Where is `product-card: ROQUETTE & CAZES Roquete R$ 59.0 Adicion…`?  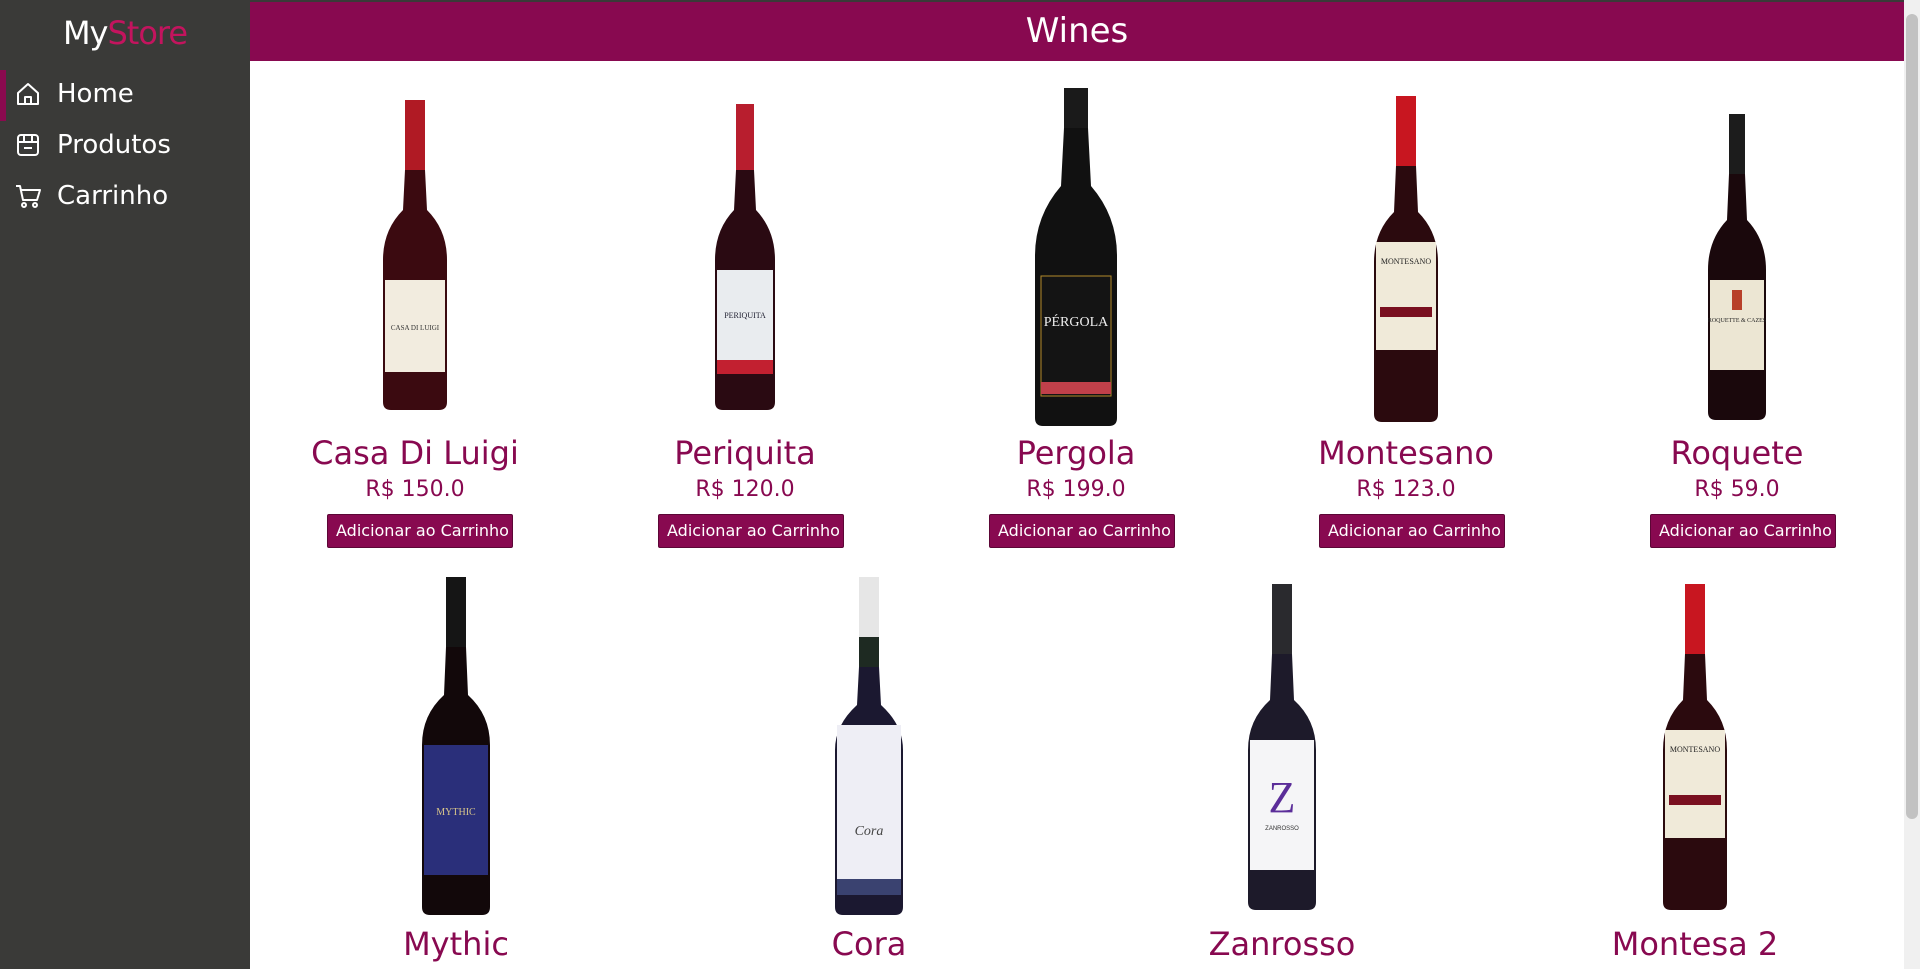
product-card: ROQUETTE & CAZES Roquete R$ 59.0 Adicion… is located at coordinates (1737, 335).